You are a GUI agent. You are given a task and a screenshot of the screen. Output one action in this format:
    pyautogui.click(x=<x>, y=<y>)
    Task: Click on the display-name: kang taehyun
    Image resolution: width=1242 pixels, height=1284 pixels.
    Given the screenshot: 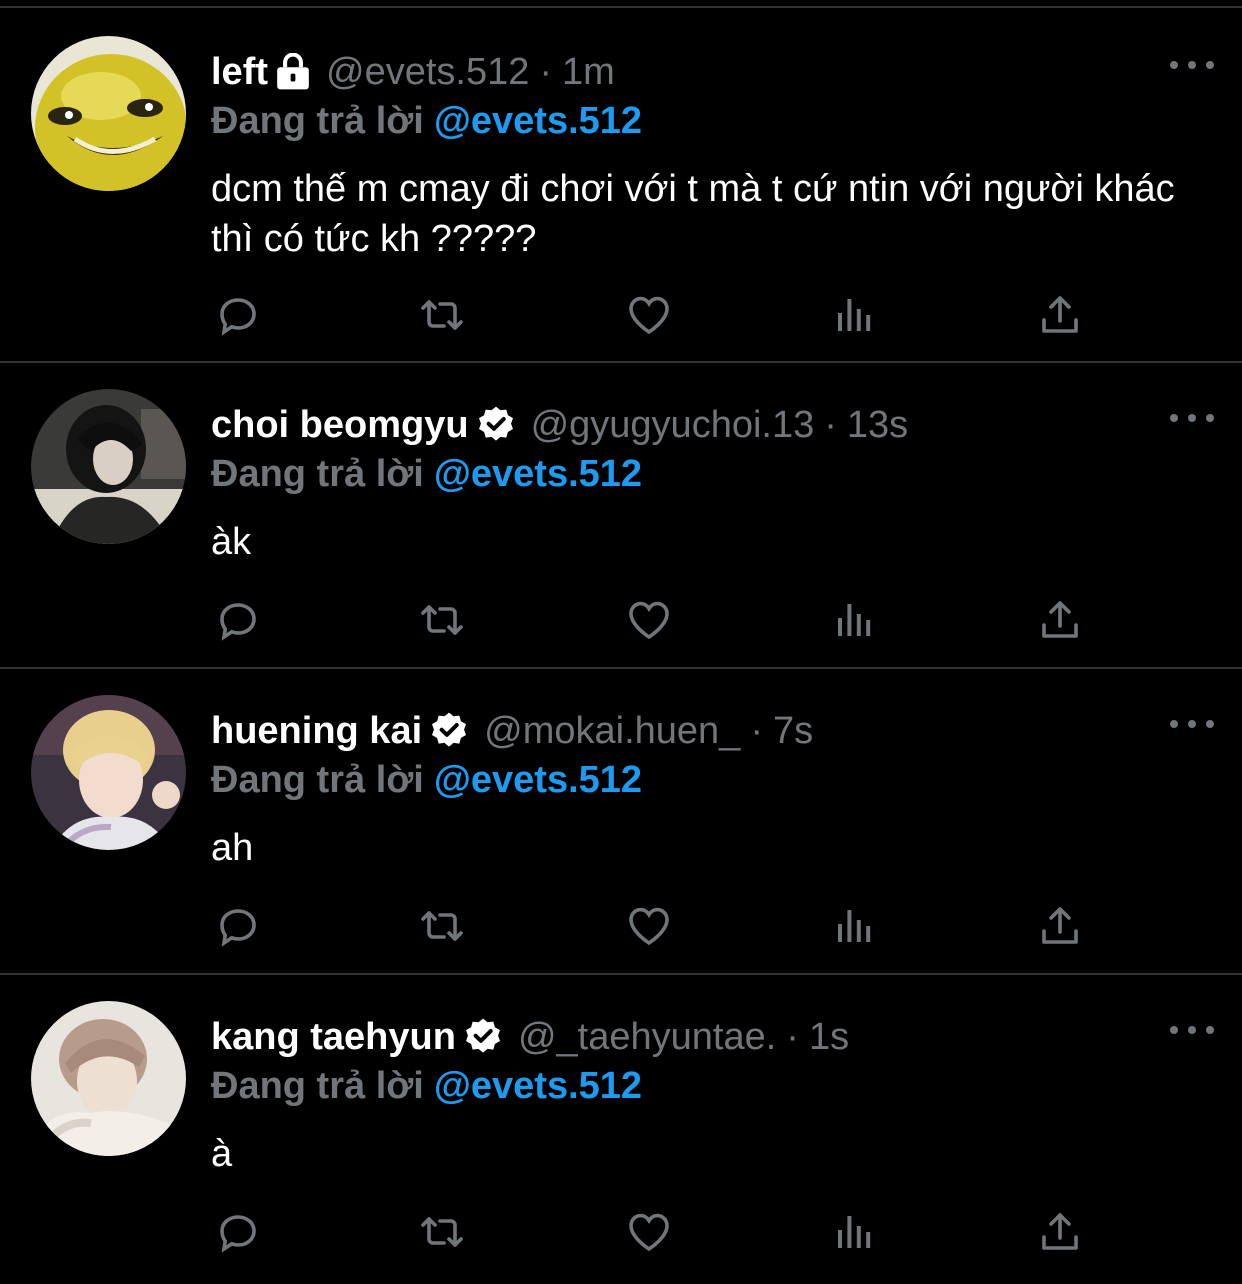 What is the action you would take?
    pyautogui.click(x=333, y=1037)
    